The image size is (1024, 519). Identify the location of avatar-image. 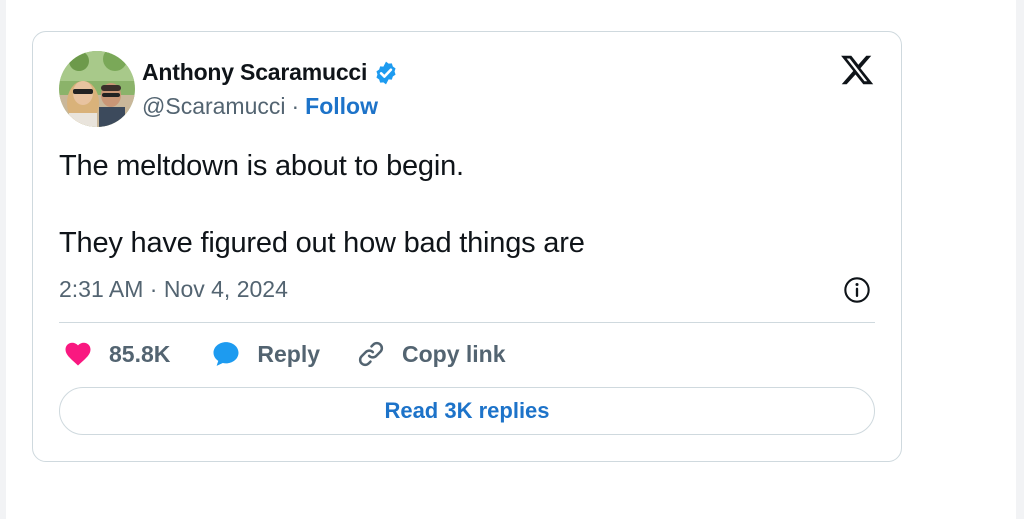
(97, 89).